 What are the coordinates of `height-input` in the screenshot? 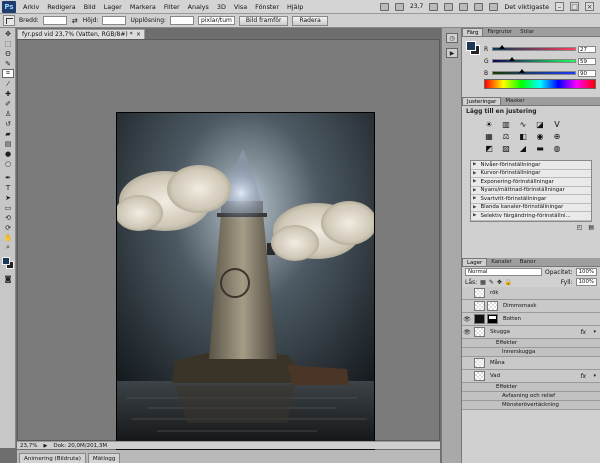 It's located at (114, 20).